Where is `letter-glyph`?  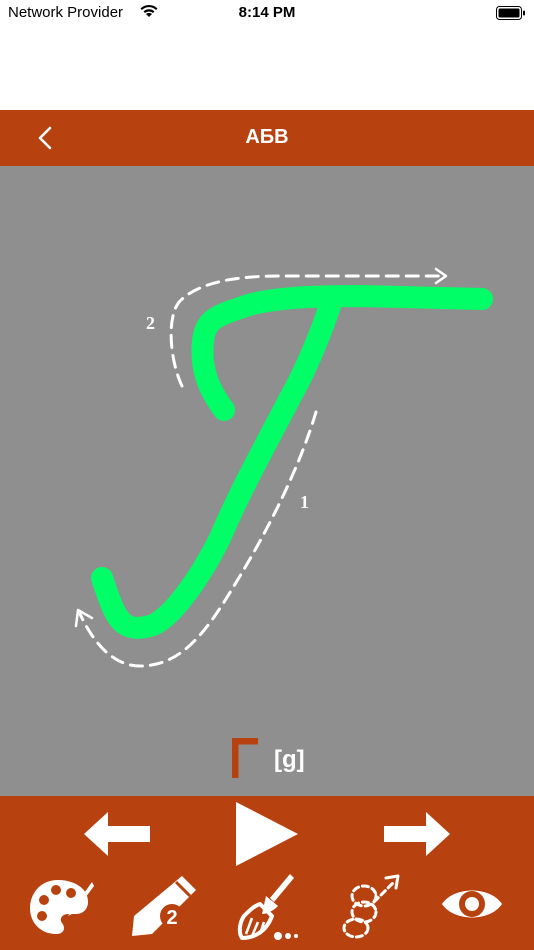
letter-glyph is located at coordinates (245, 758).